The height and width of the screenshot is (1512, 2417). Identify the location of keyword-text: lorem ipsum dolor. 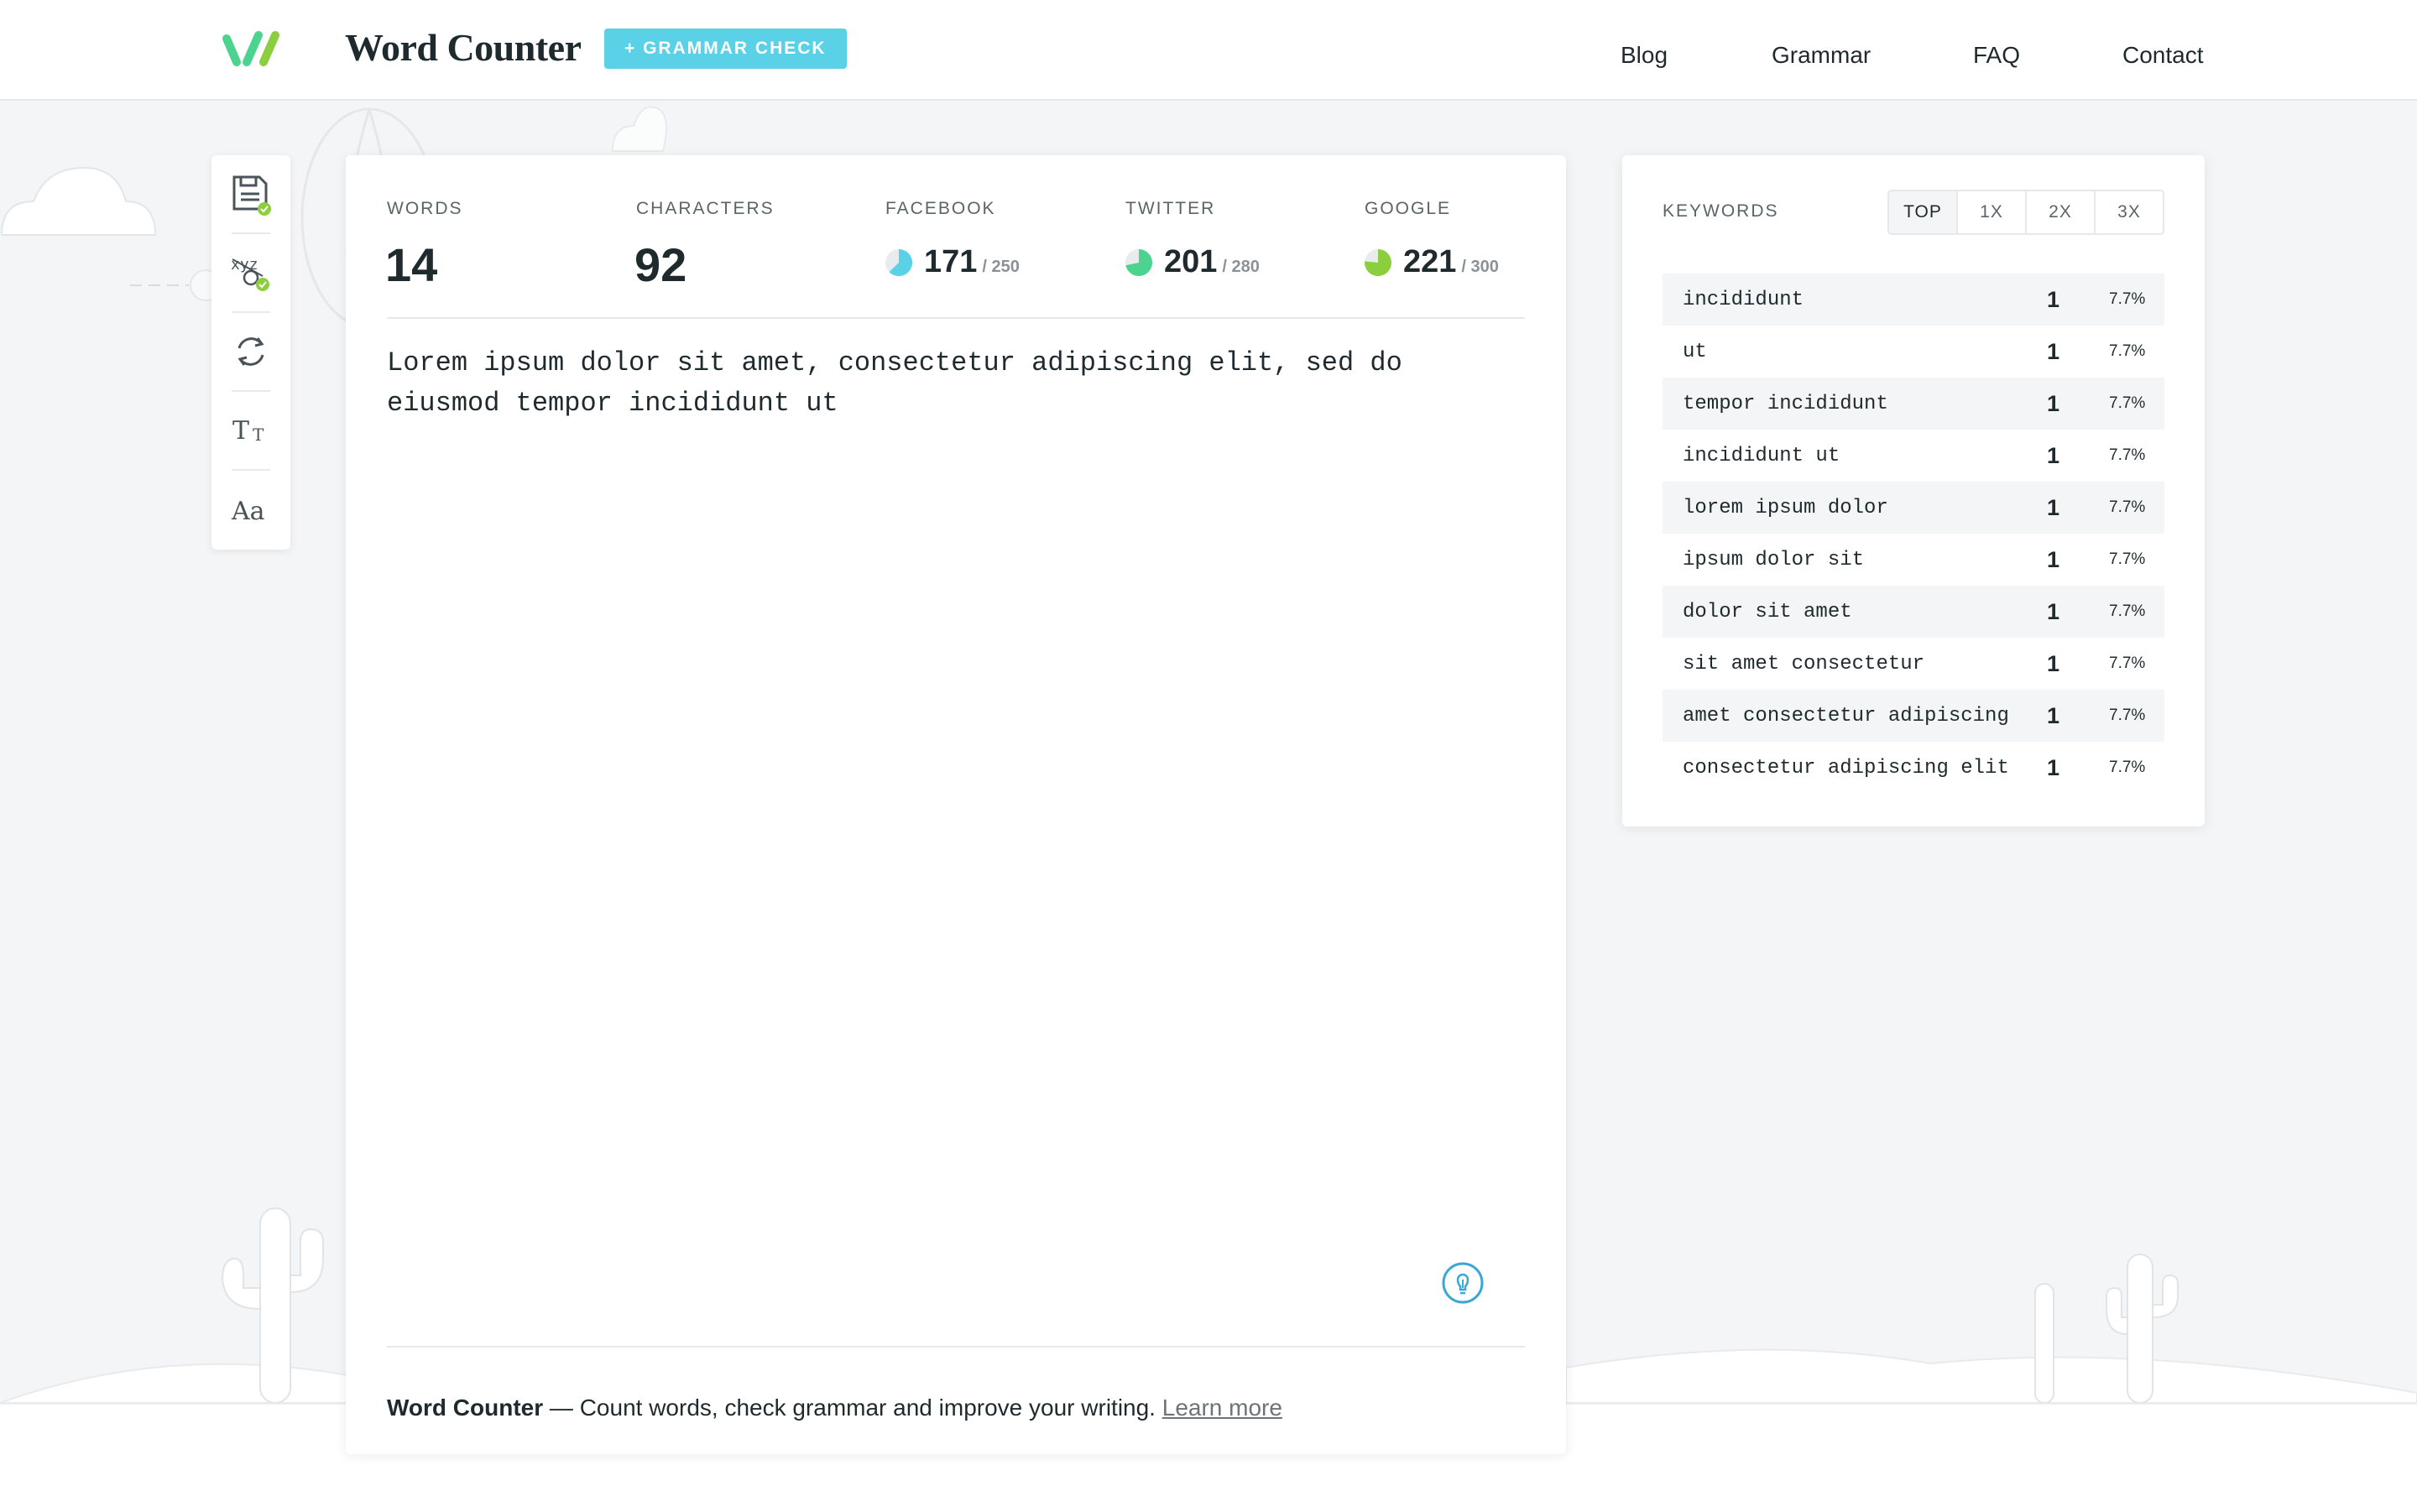
(1785, 508).